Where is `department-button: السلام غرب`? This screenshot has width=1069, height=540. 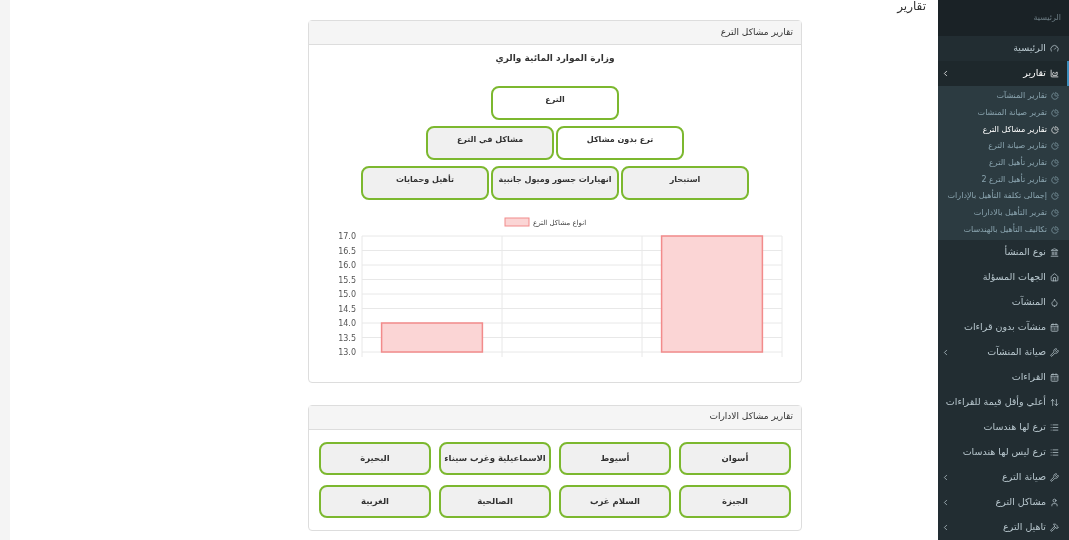 department-button: السلام غرب is located at coordinates (615, 501).